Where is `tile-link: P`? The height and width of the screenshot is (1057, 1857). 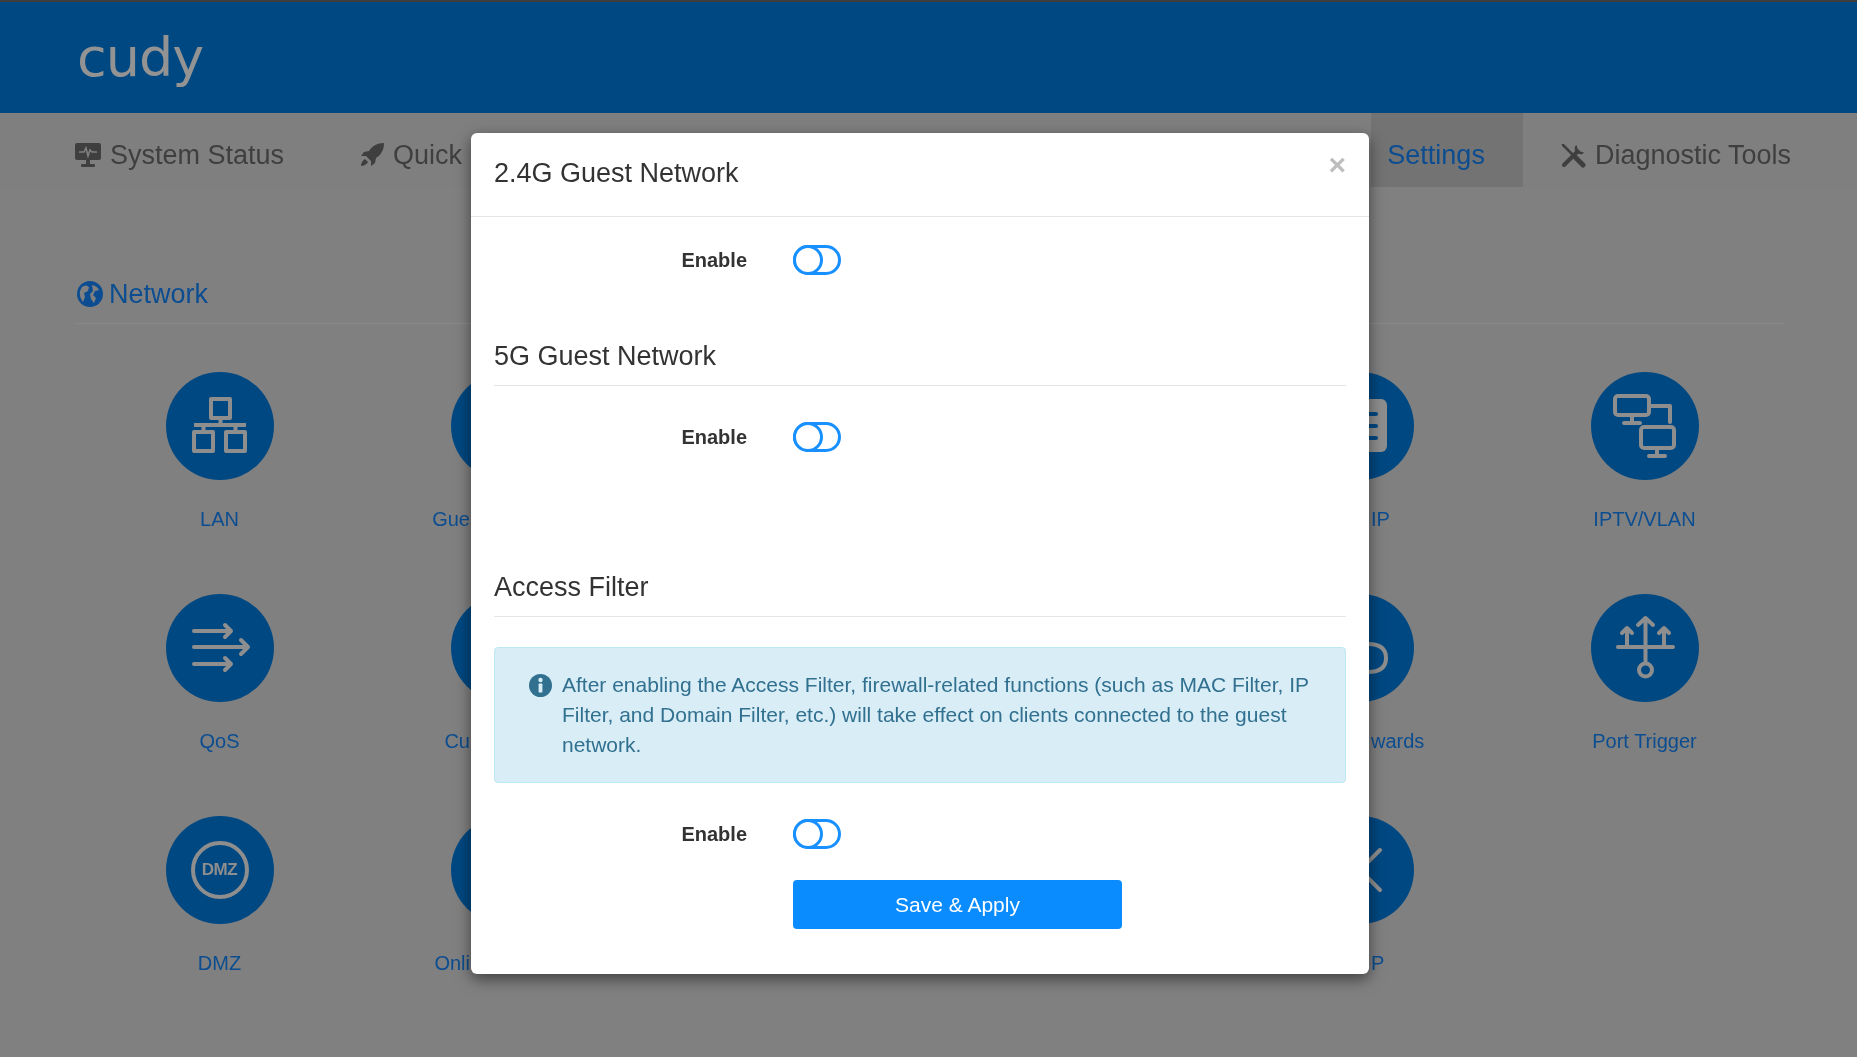
tile-link: P is located at coordinates (1378, 963).